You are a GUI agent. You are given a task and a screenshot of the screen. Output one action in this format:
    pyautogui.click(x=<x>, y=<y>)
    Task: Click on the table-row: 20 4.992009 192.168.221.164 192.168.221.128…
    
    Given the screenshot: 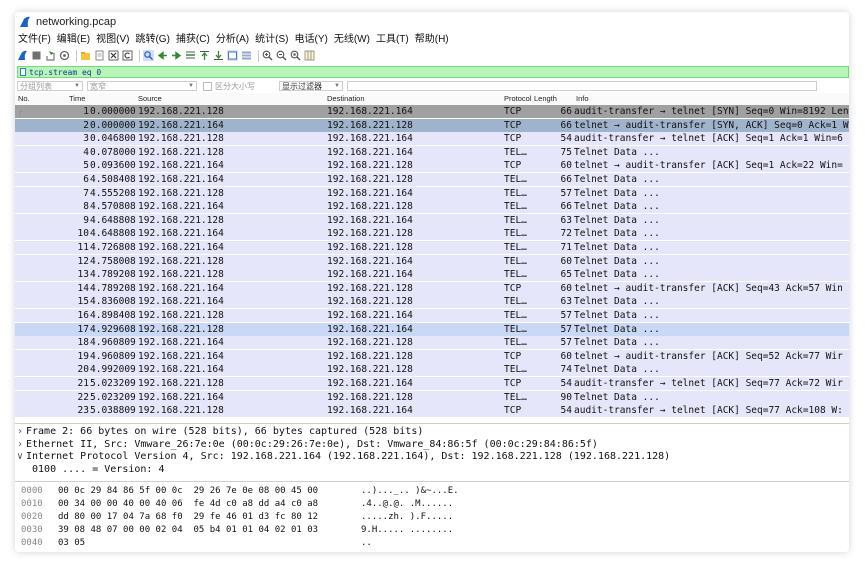 What is the action you would take?
    pyautogui.click(x=432, y=370)
    